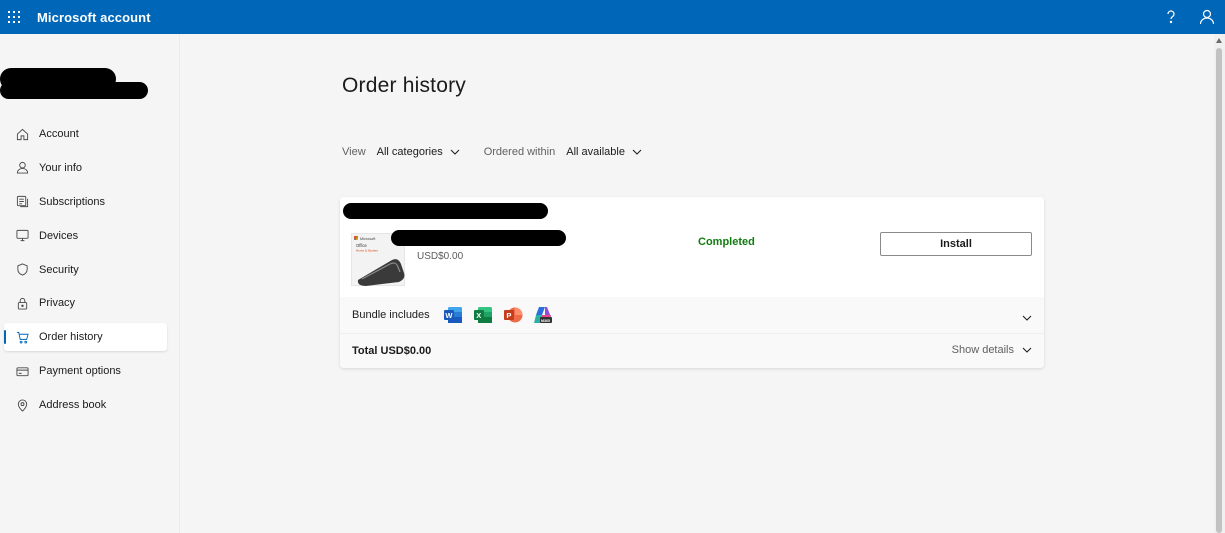  Describe the element at coordinates (445, 211) in the screenshot. I see `redacted-order-title` at that location.